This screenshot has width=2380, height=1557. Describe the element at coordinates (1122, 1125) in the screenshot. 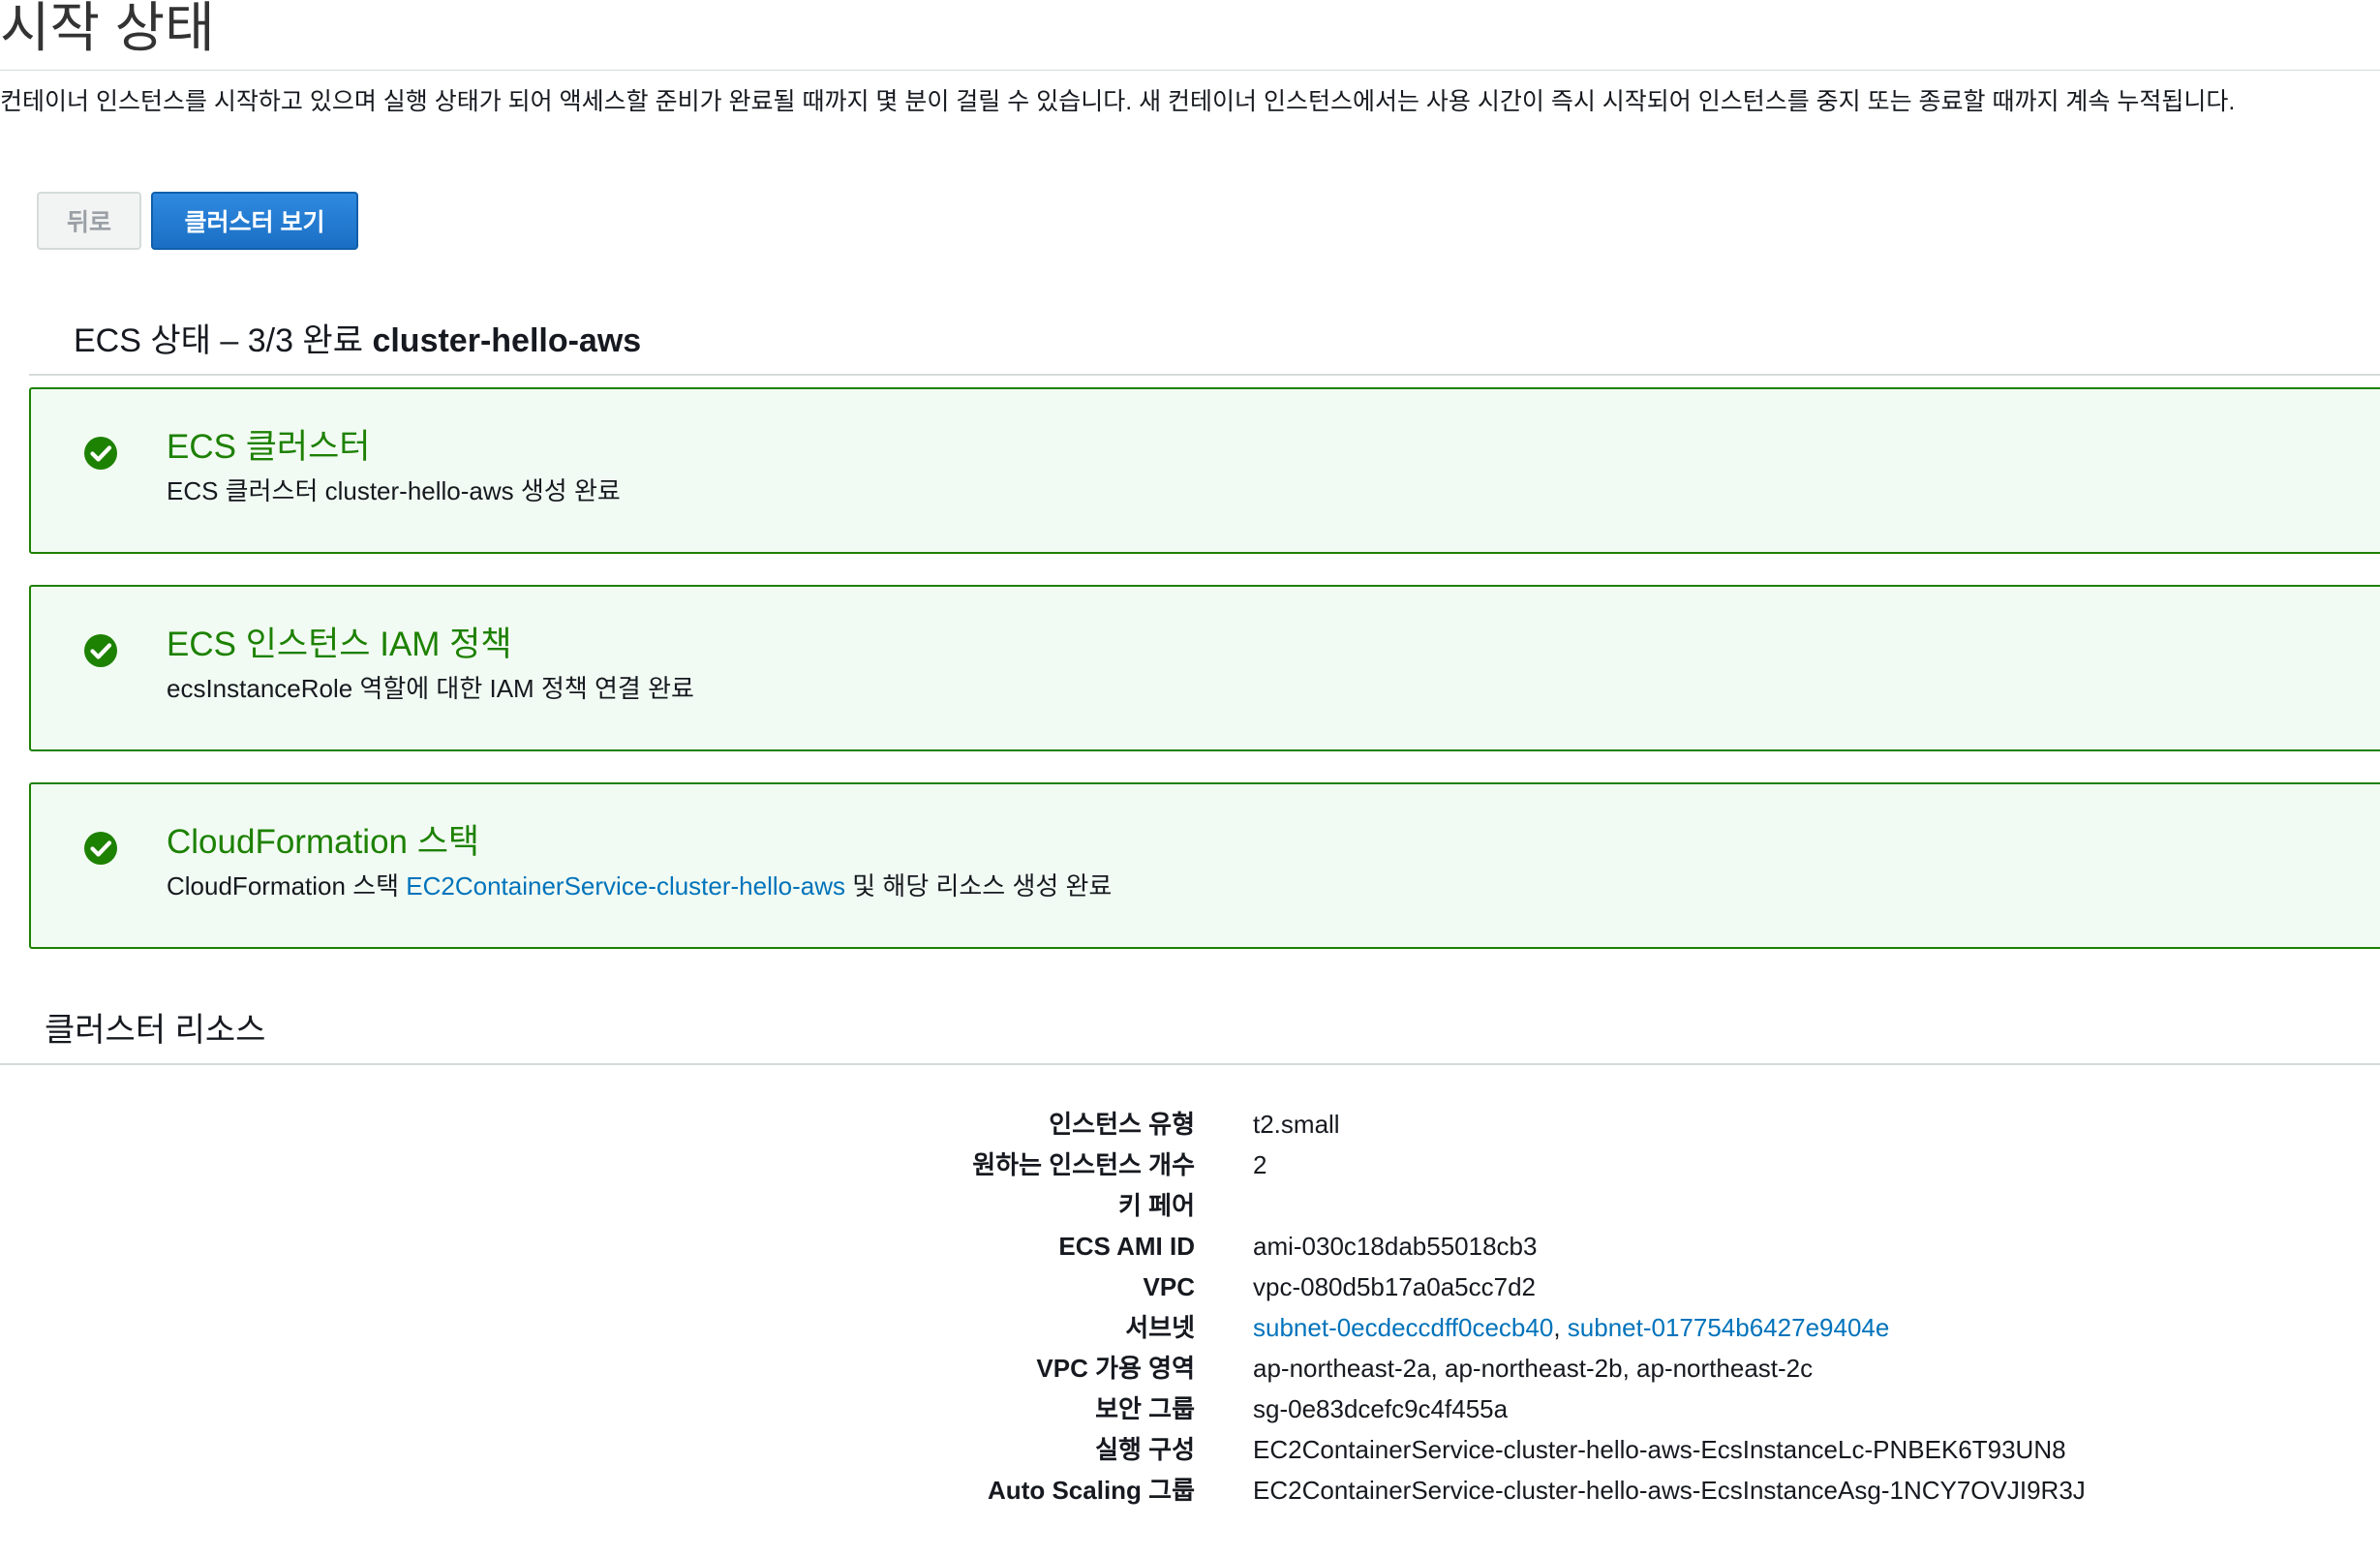

I see `resource-key: 인스턴스 유형` at that location.